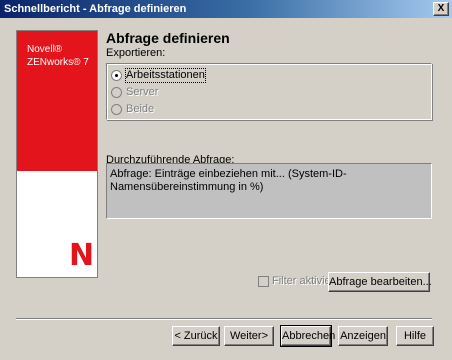 This screenshot has height=360, width=452. I want to click on radio-server: Server, so click(134, 92).